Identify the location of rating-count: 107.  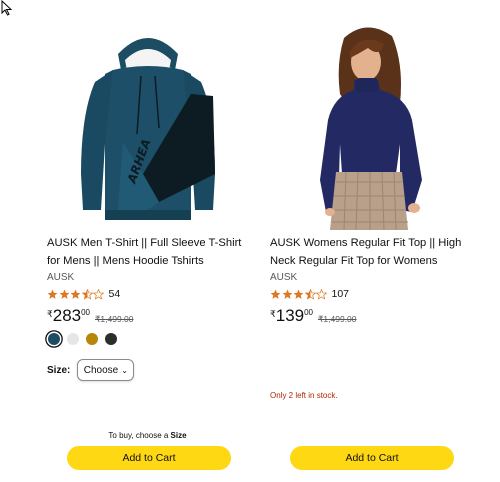
(341, 294).